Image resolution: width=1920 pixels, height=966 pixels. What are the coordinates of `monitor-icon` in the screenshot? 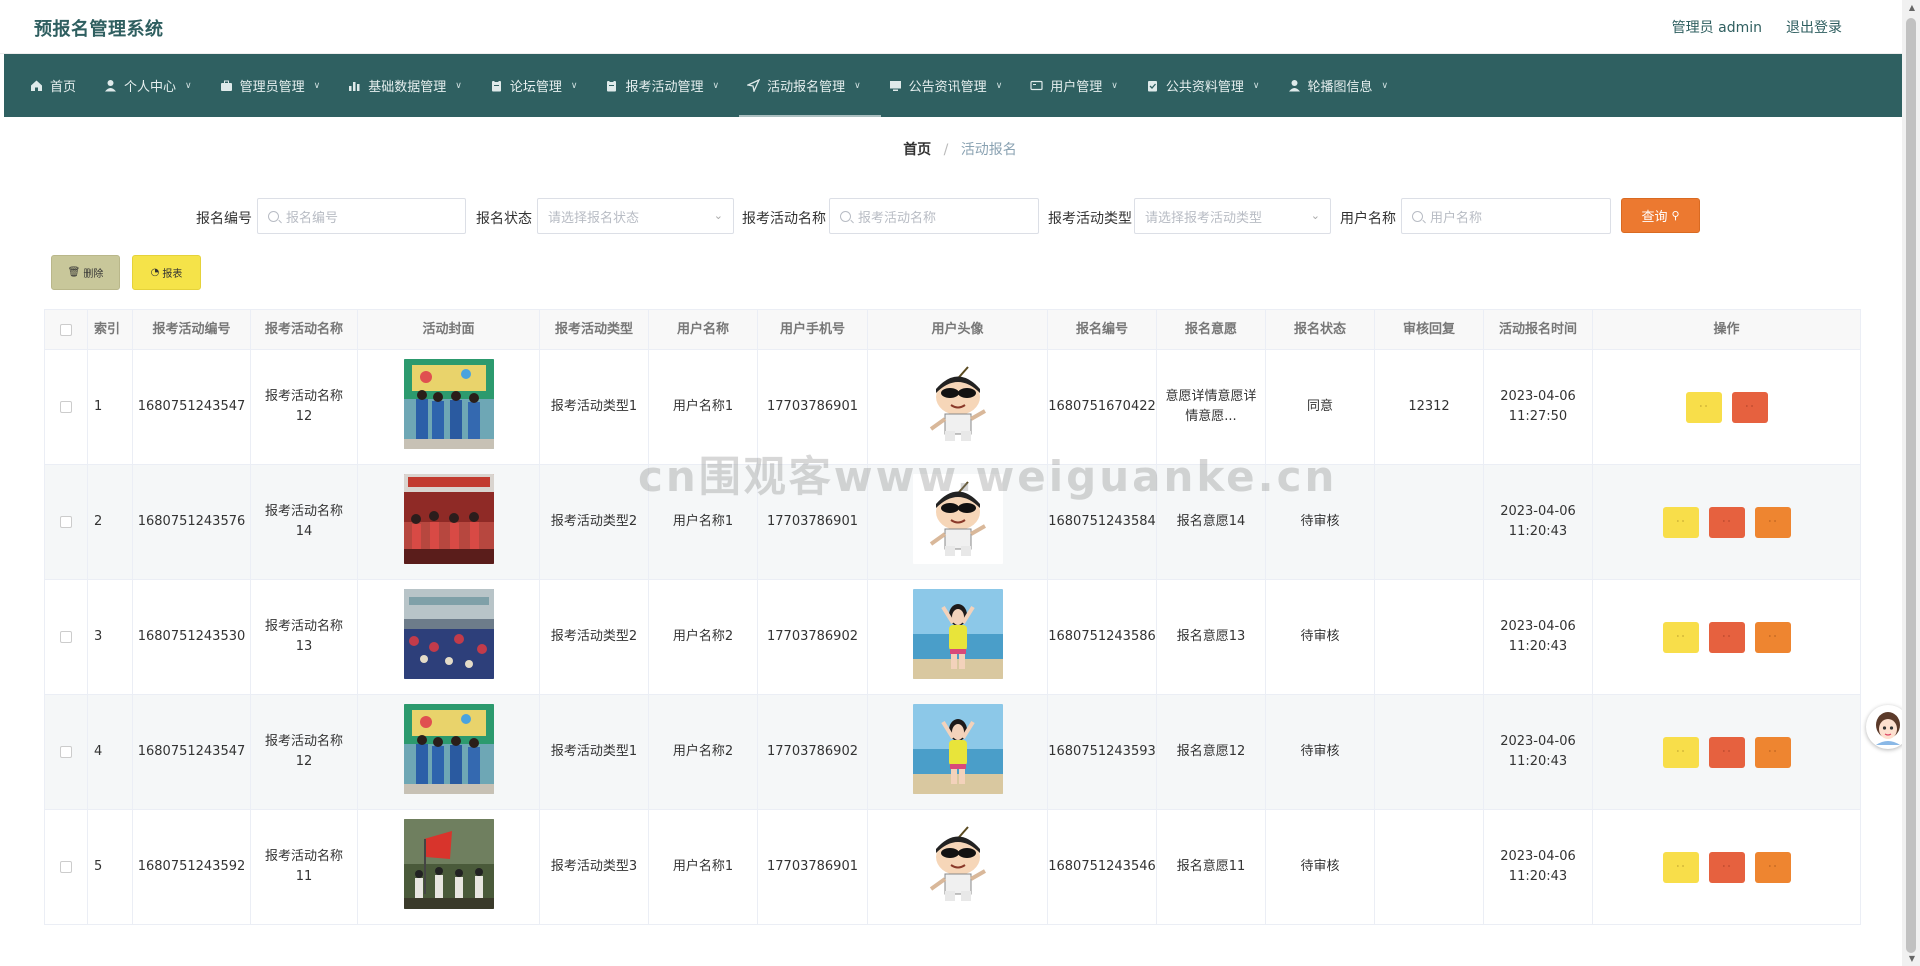 It's located at (895, 85).